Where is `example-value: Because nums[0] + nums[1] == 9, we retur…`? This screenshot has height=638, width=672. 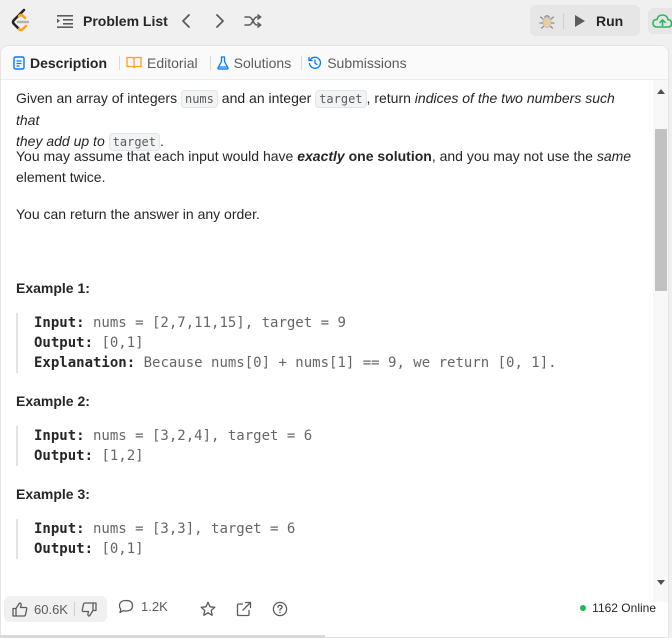
example-value: Because nums[0] + nums[1] == 9, we retur… is located at coordinates (346, 363).